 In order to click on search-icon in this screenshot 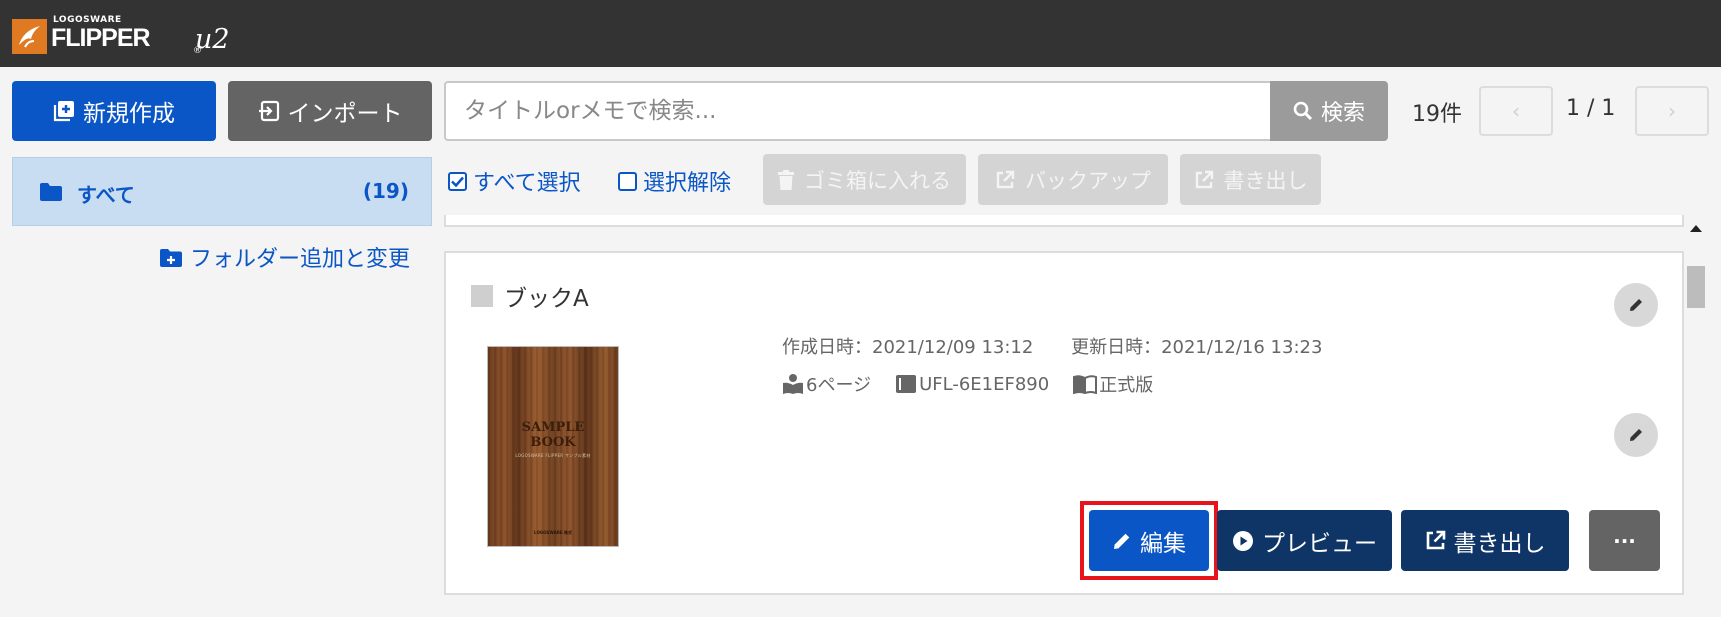, I will do `click(1303, 111)`.